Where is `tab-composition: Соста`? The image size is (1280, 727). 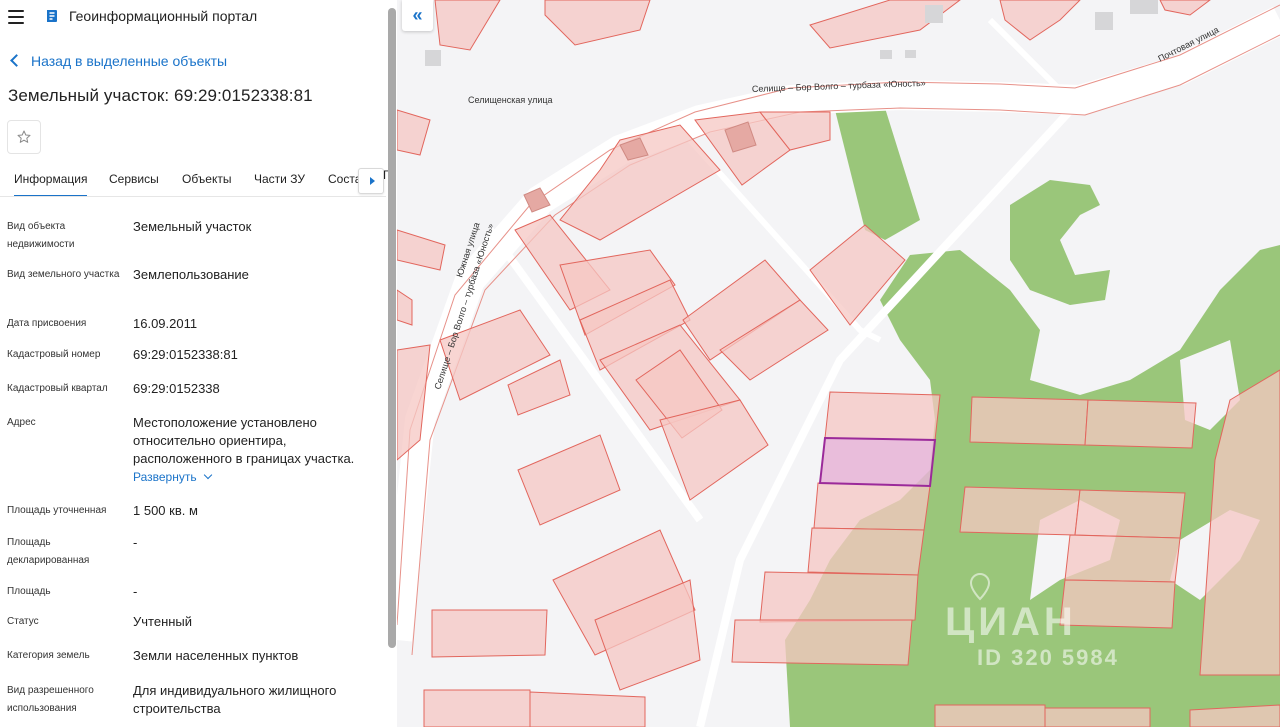
tab-composition: Соста is located at coordinates (344, 179).